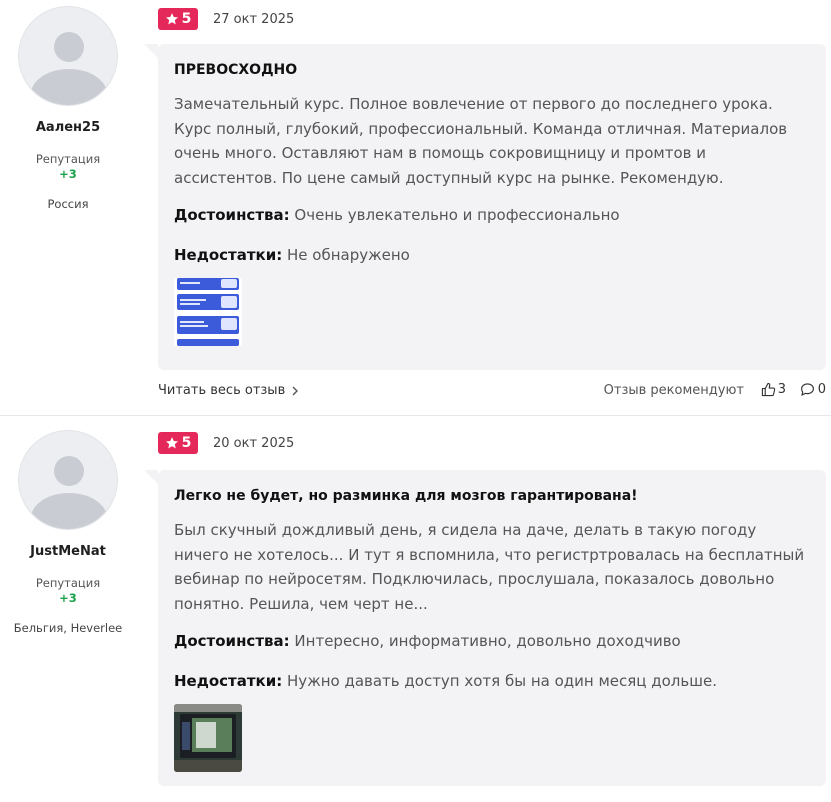 This screenshot has height=802, width=831. Describe the element at coordinates (68, 532) in the screenshot. I see `review-author: JustMeNat Репутация +3 Бельгия, Heverlee` at that location.